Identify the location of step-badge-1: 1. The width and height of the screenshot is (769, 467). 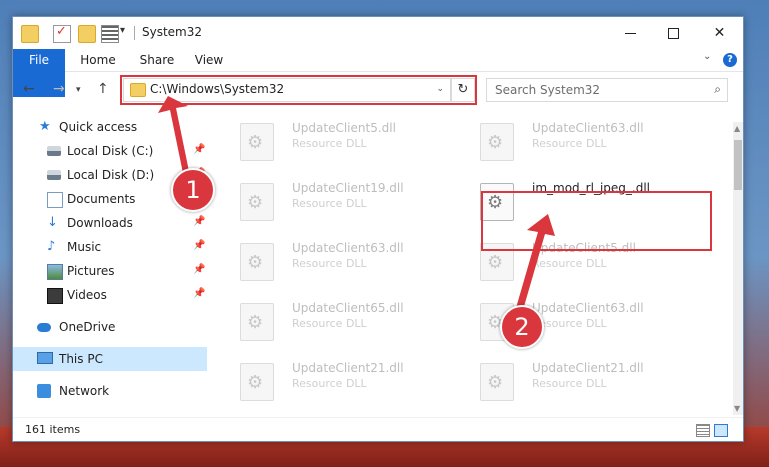
(193, 190).